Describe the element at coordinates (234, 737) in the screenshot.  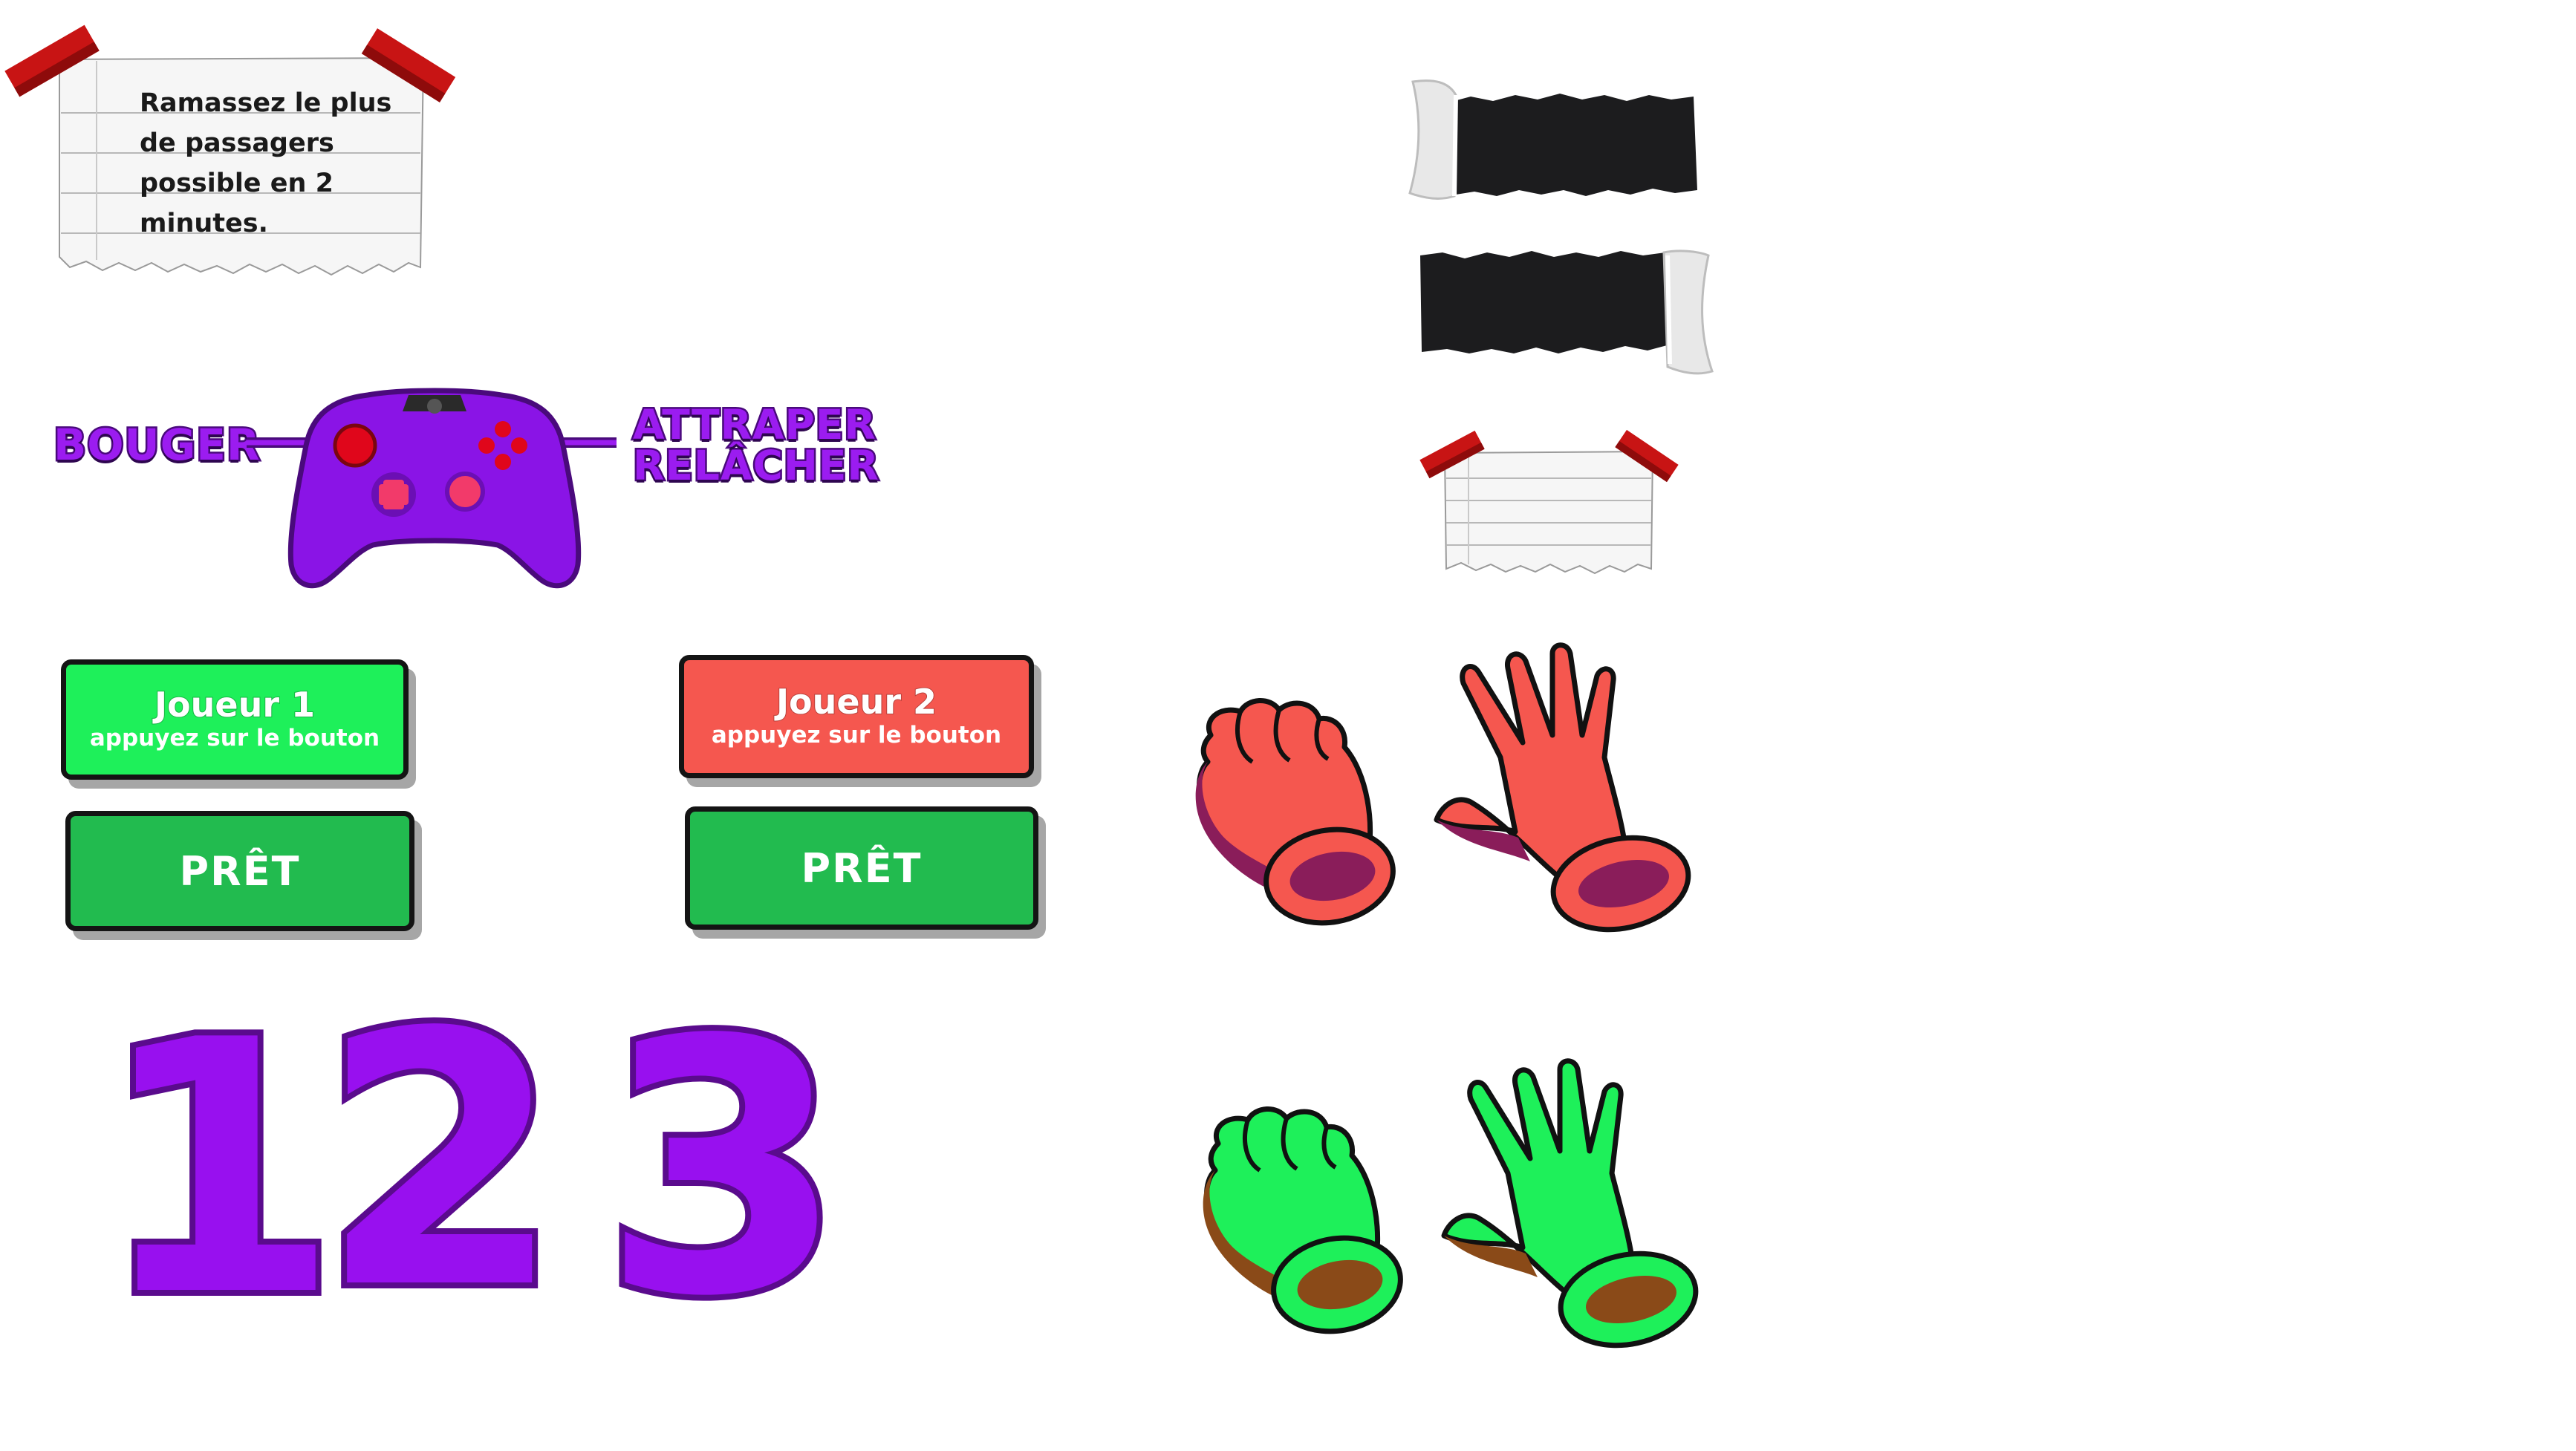
I see `player1-subtitle: appuyez sur le bouton` at that location.